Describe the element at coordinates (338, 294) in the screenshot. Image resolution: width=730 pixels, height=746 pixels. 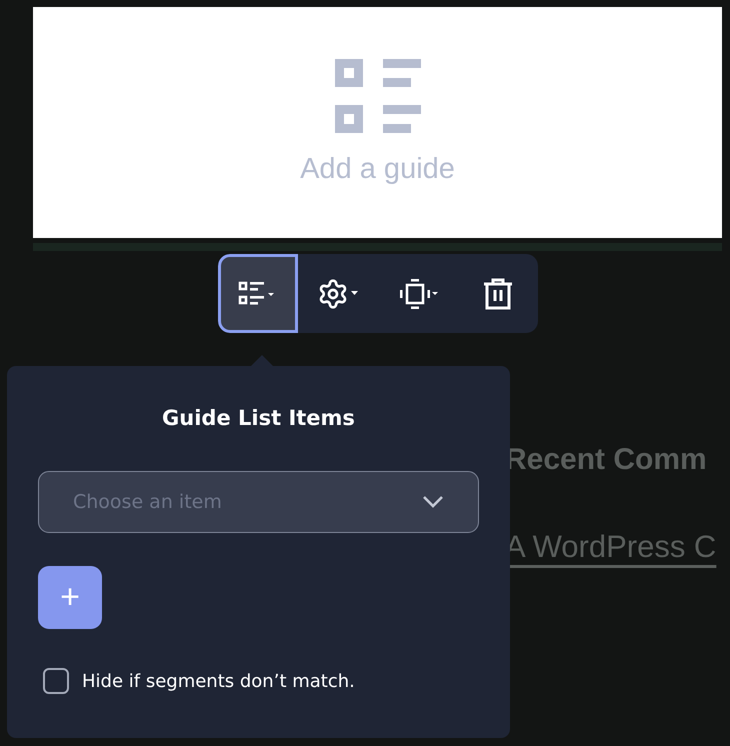
I see `gear-icon` at that location.